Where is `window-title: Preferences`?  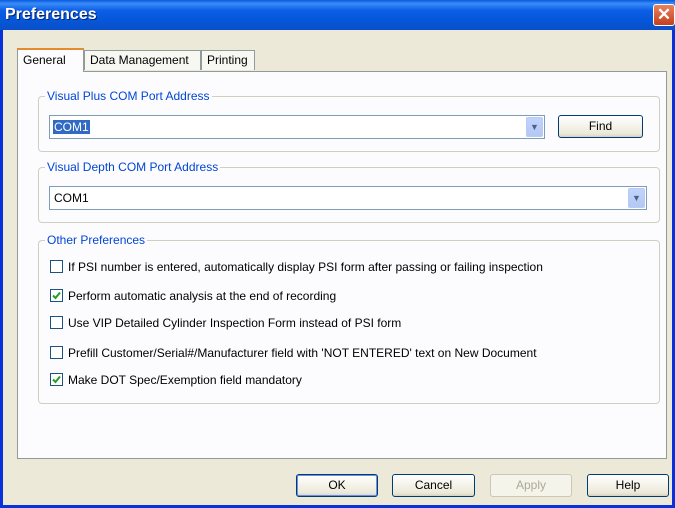
window-title: Preferences is located at coordinates (51, 14).